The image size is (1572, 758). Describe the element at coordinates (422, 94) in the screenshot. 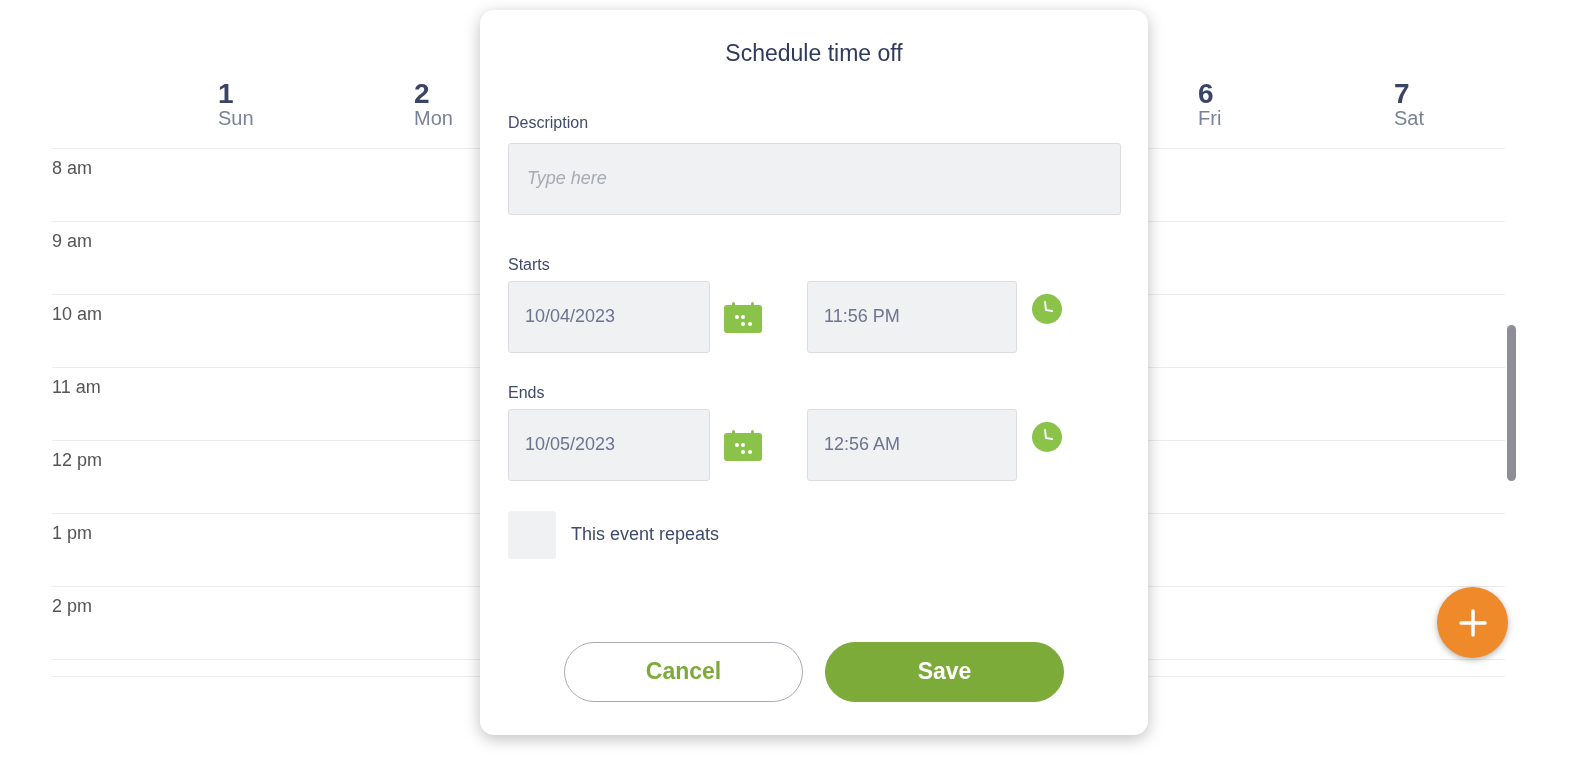

I see `day-number: 2` at that location.